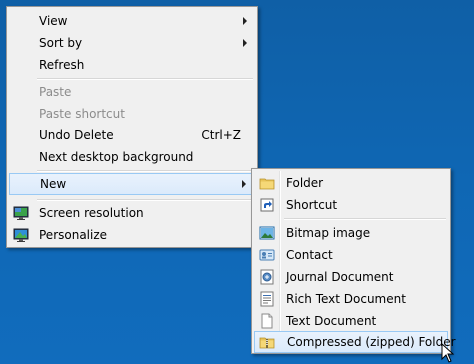  I want to click on menu-item-label: Personalize, so click(73, 235).